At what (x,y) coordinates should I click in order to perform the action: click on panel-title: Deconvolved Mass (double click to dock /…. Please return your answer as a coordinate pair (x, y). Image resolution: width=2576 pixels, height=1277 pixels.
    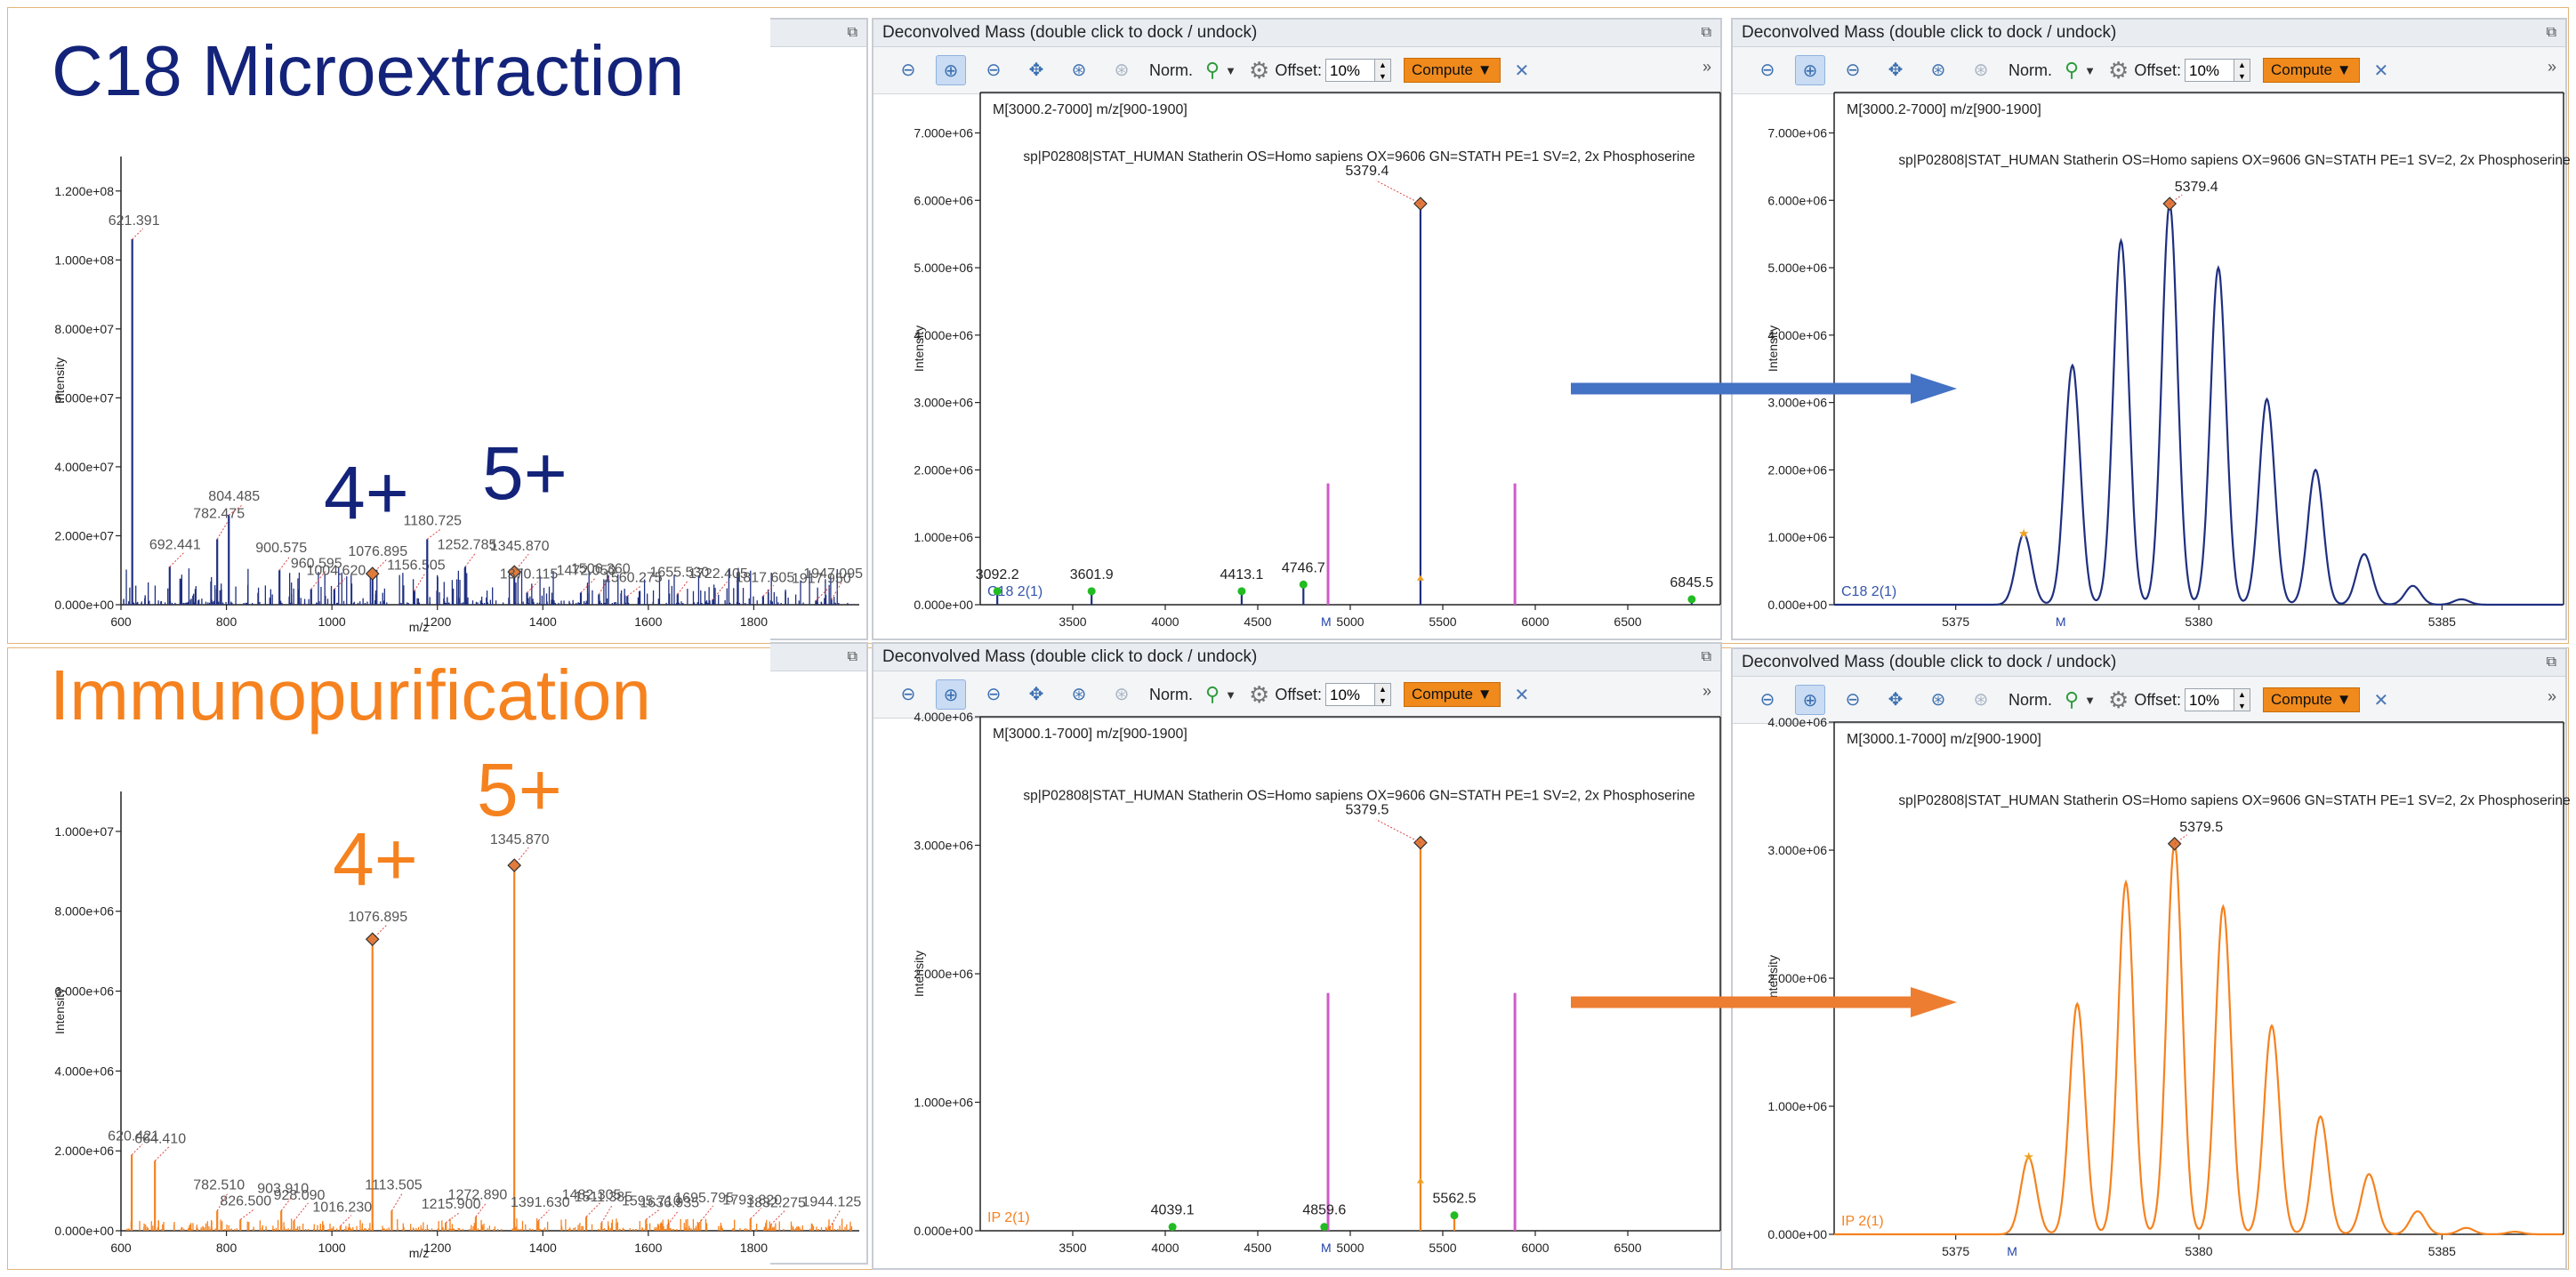
    Looking at the image, I should click on (1070, 656).